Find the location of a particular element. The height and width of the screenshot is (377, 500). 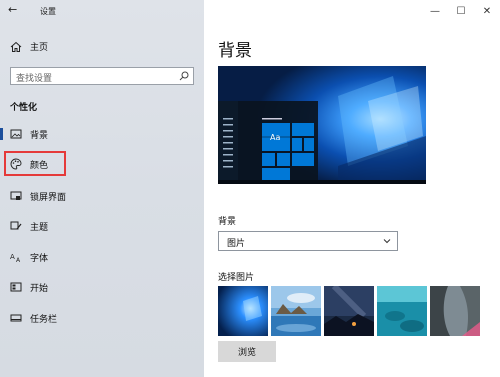

picture-thumbnails is located at coordinates (349, 311).